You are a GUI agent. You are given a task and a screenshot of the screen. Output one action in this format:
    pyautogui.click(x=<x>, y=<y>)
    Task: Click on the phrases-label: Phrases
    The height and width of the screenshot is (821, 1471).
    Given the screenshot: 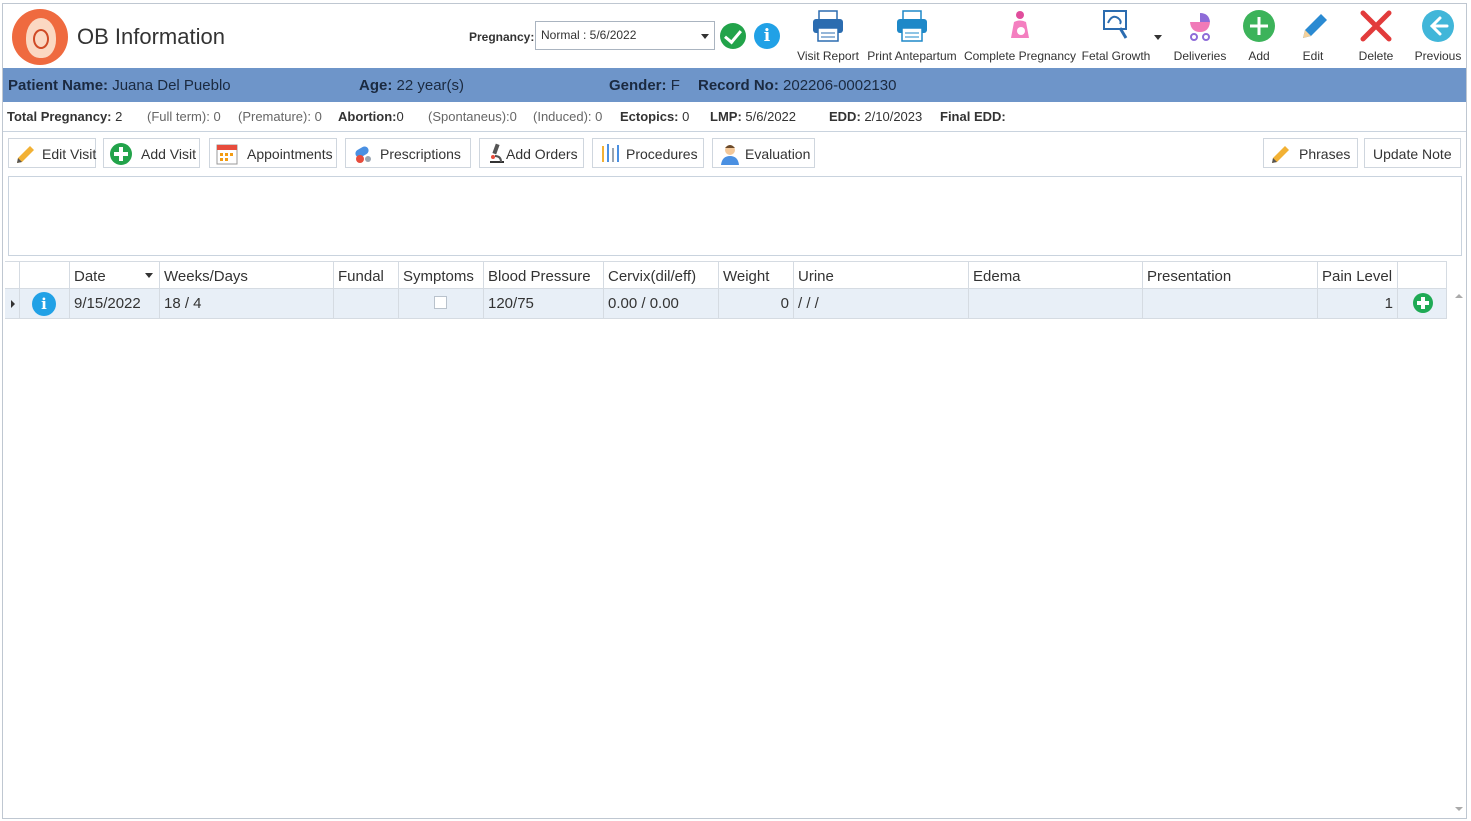 What is the action you would take?
    pyautogui.click(x=1325, y=154)
    